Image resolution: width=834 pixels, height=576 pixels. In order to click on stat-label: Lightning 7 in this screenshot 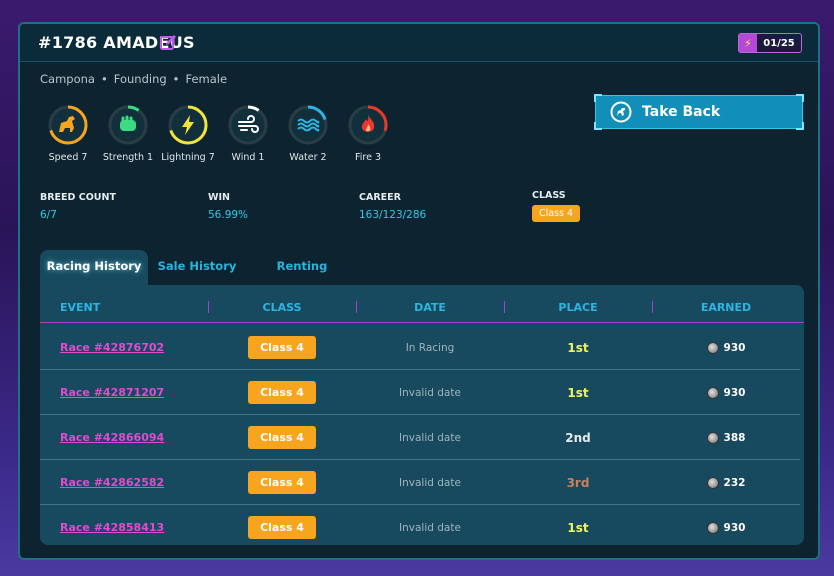, I will do `click(188, 157)`.